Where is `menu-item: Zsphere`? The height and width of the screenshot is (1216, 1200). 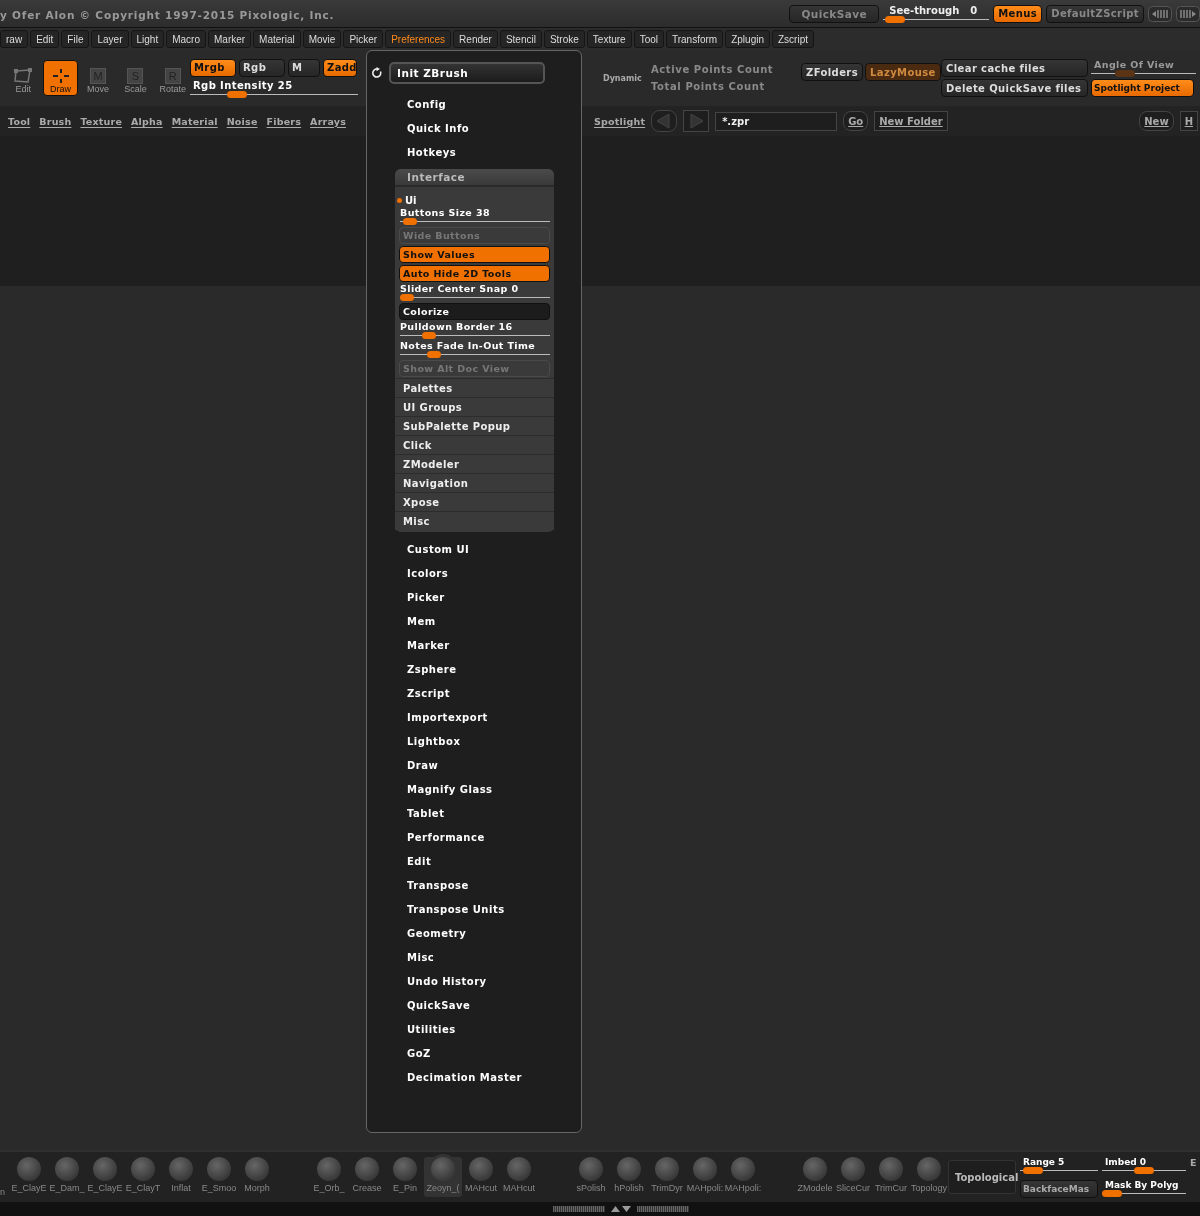 menu-item: Zsphere is located at coordinates (432, 670).